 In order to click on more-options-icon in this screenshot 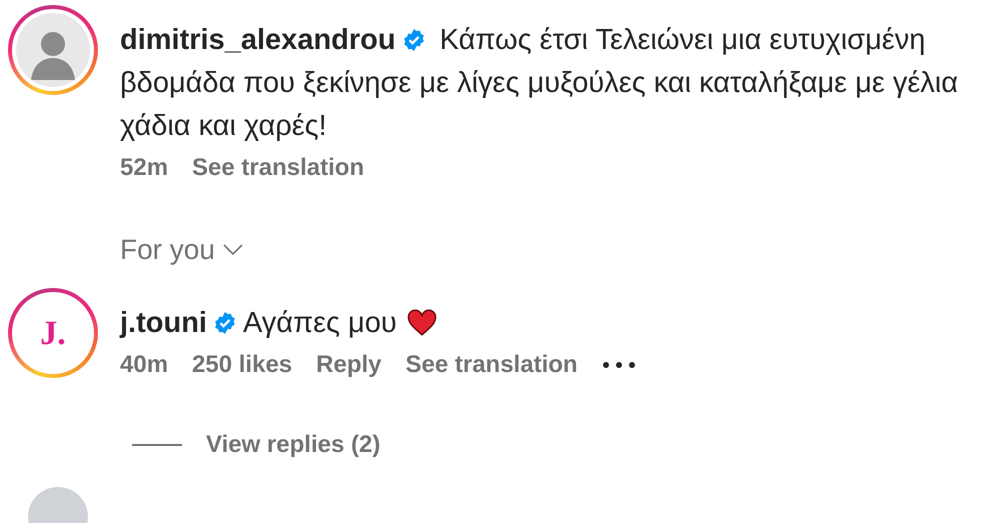, I will do `click(619, 365)`.